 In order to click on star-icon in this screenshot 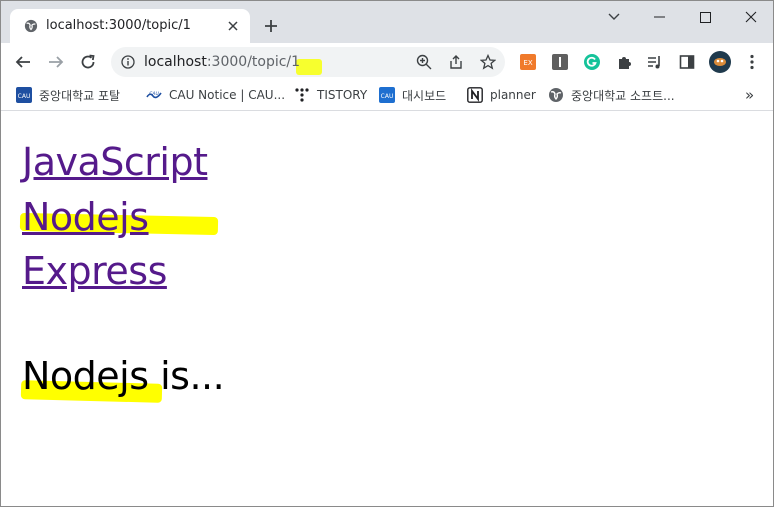, I will do `click(488, 62)`.